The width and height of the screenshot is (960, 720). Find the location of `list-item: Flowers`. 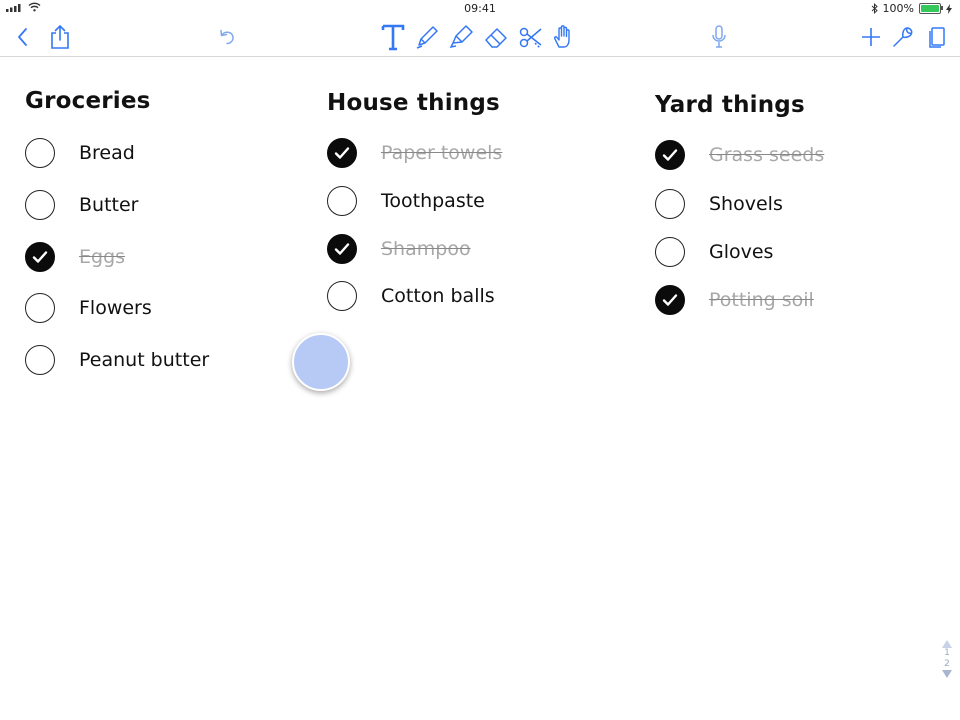

list-item: Flowers is located at coordinates (88, 308).